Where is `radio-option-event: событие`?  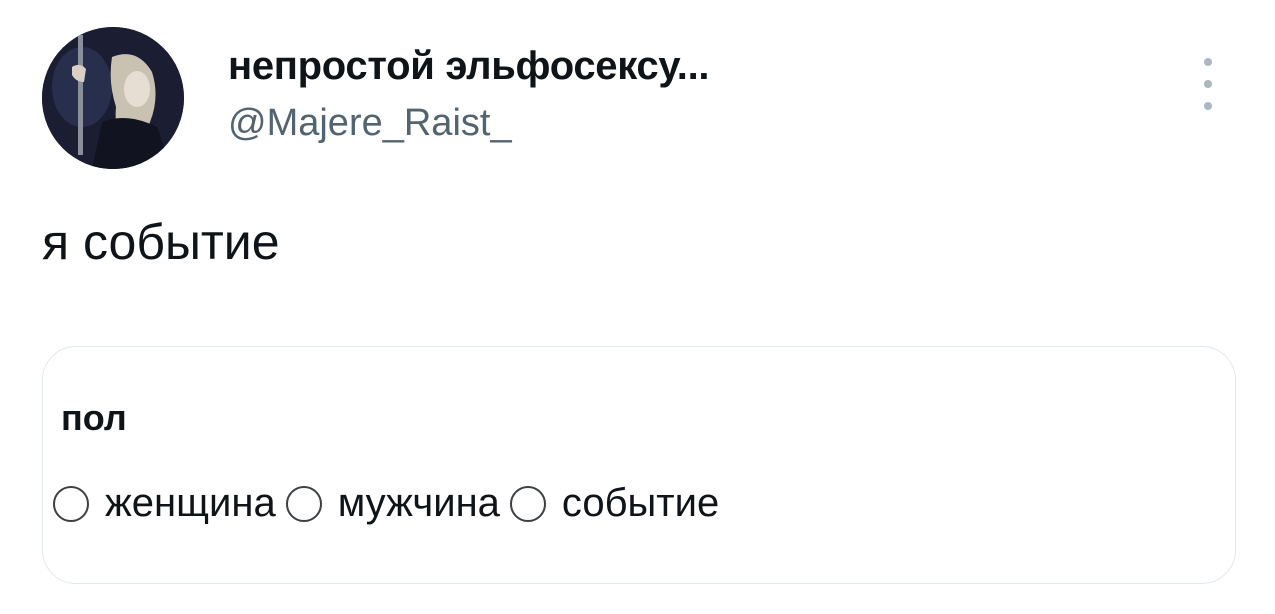
radio-option-event: событие is located at coordinates (614, 503).